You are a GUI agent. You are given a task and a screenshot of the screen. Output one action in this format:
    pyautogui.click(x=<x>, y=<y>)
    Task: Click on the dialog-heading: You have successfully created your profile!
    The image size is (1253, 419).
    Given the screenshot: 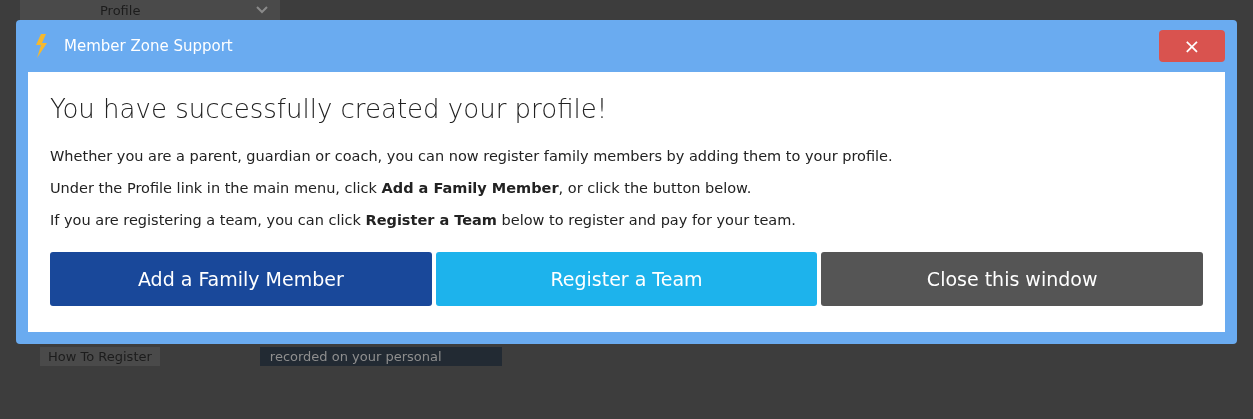 What is the action you would take?
    pyautogui.click(x=329, y=109)
    